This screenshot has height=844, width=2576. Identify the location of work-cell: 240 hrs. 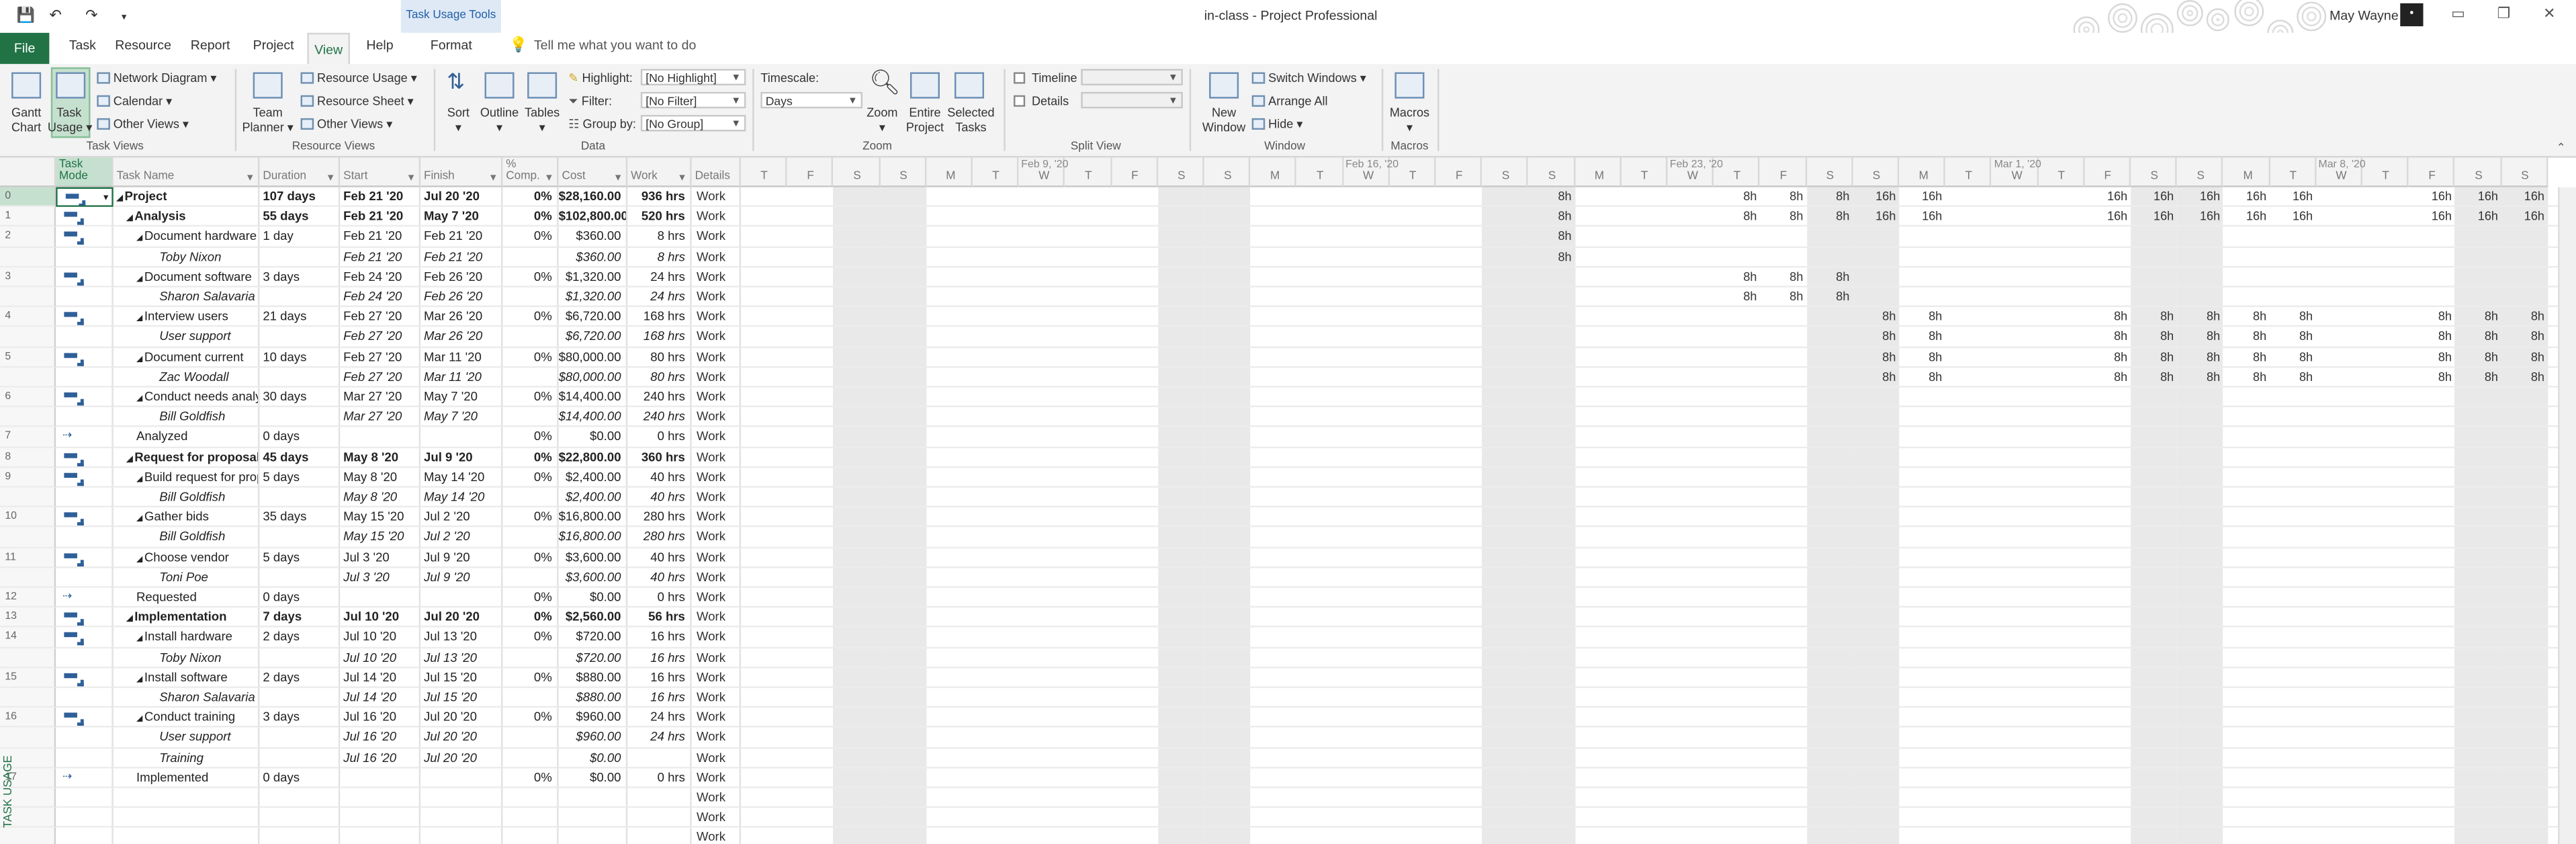
(660, 397).